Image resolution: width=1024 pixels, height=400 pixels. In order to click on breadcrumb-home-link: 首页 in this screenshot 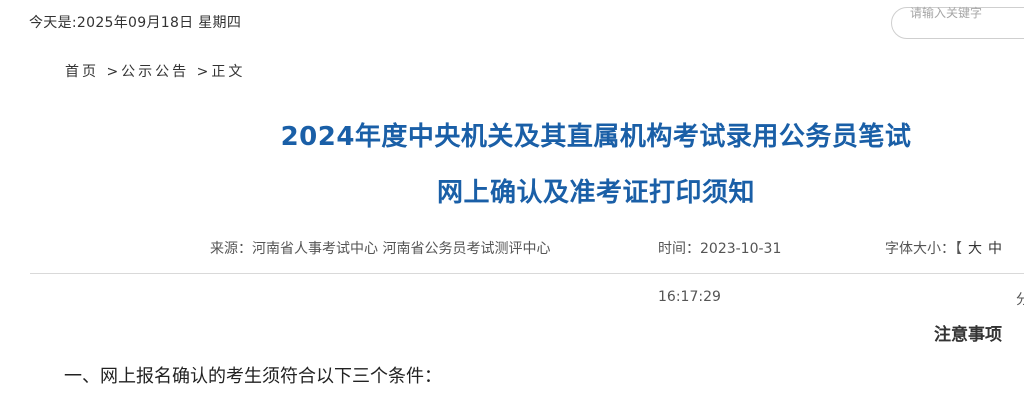, I will do `click(82, 72)`.